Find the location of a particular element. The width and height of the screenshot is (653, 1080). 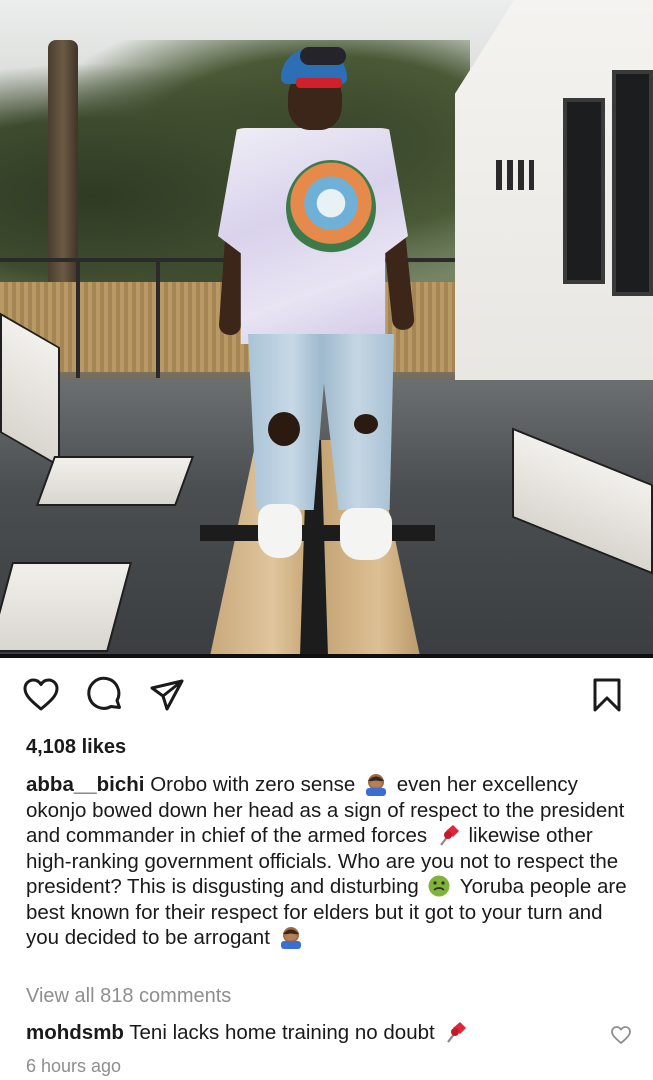

caption-username: abba__bichi is located at coordinates (85, 784).